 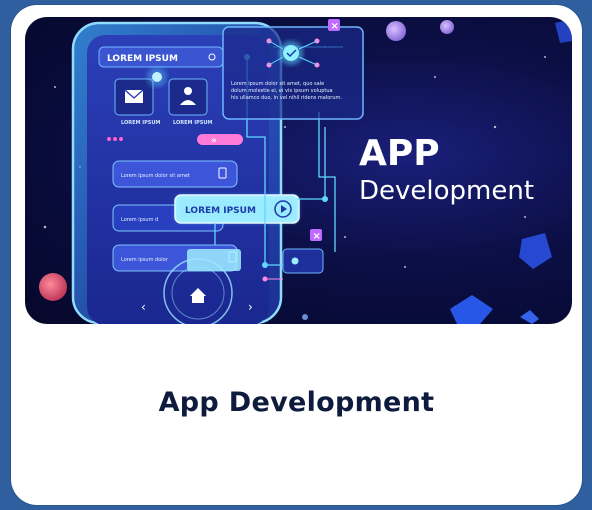 What do you see at coordinates (399, 153) in the screenshot?
I see `headline-app: APP` at bounding box center [399, 153].